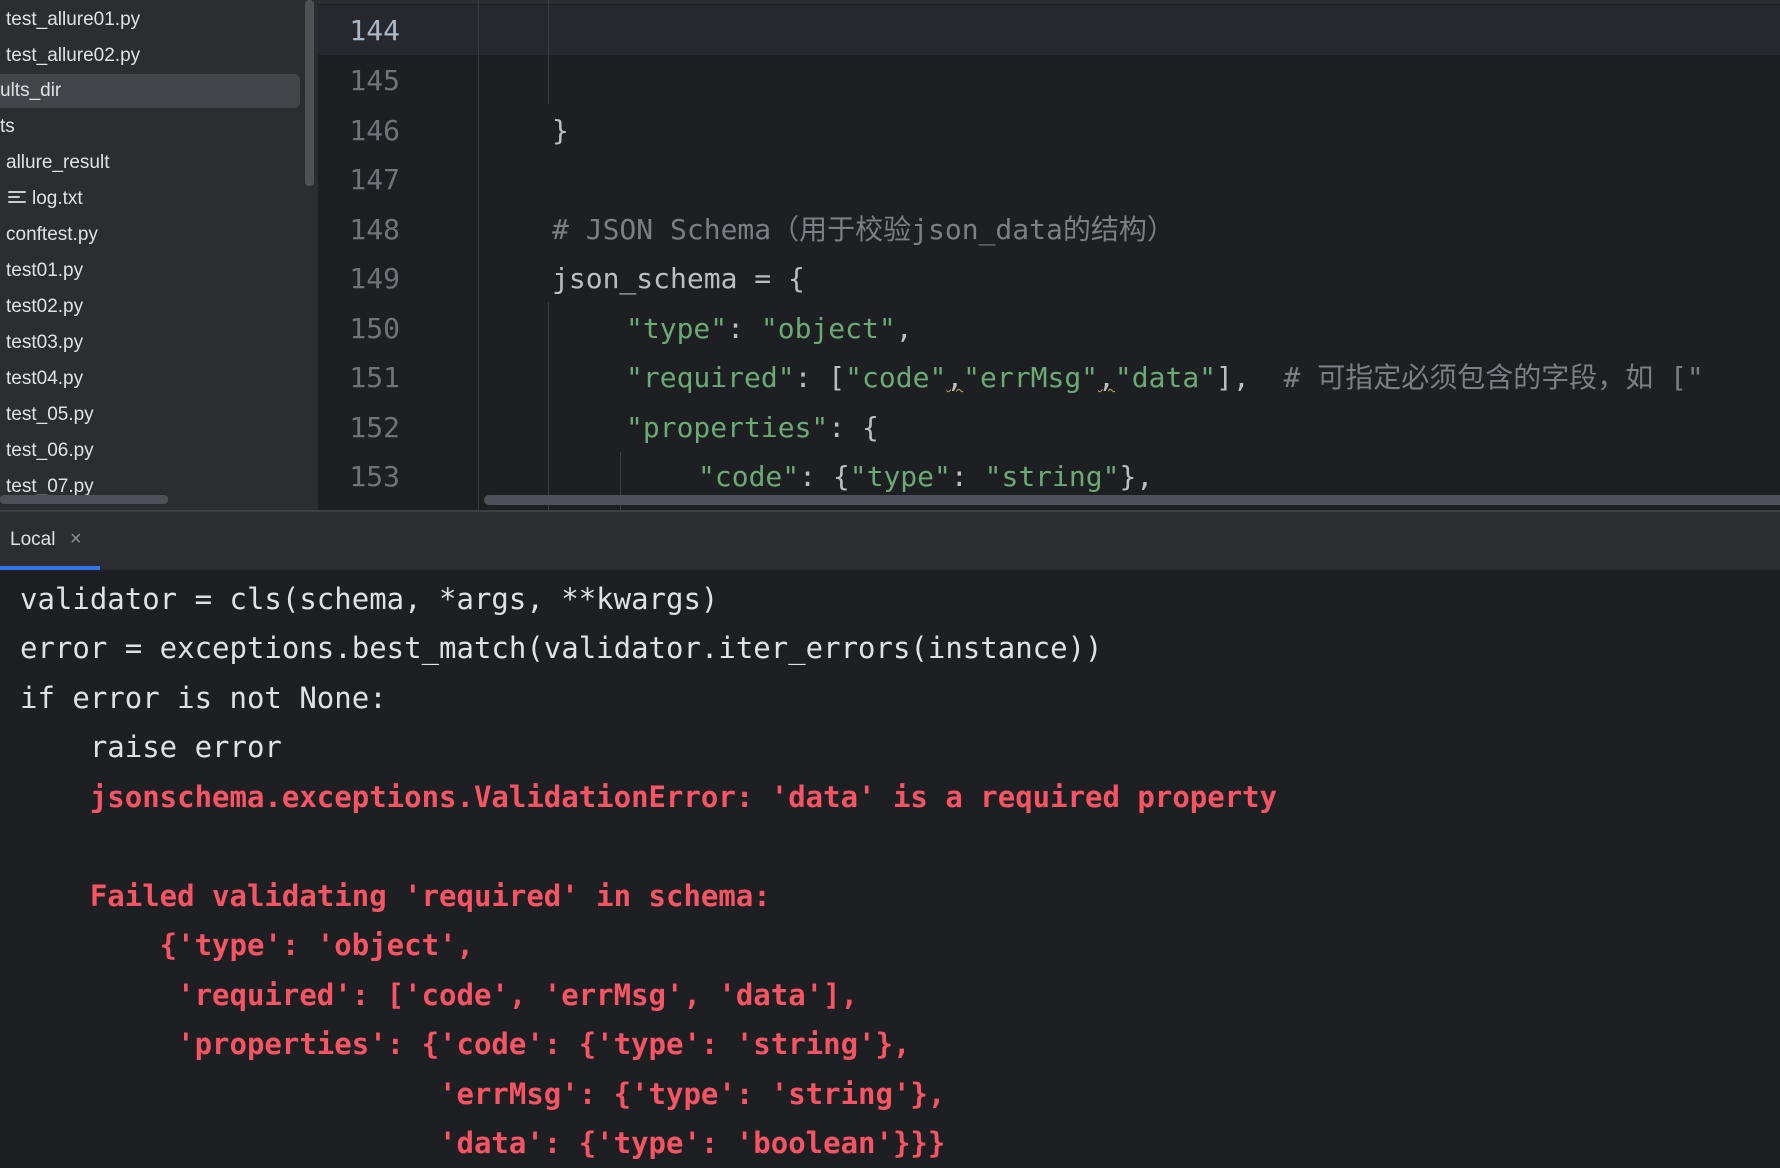 The width and height of the screenshot is (1780, 1168). What do you see at coordinates (31, 90) in the screenshot?
I see `tree-item-label: ults_dir` at bounding box center [31, 90].